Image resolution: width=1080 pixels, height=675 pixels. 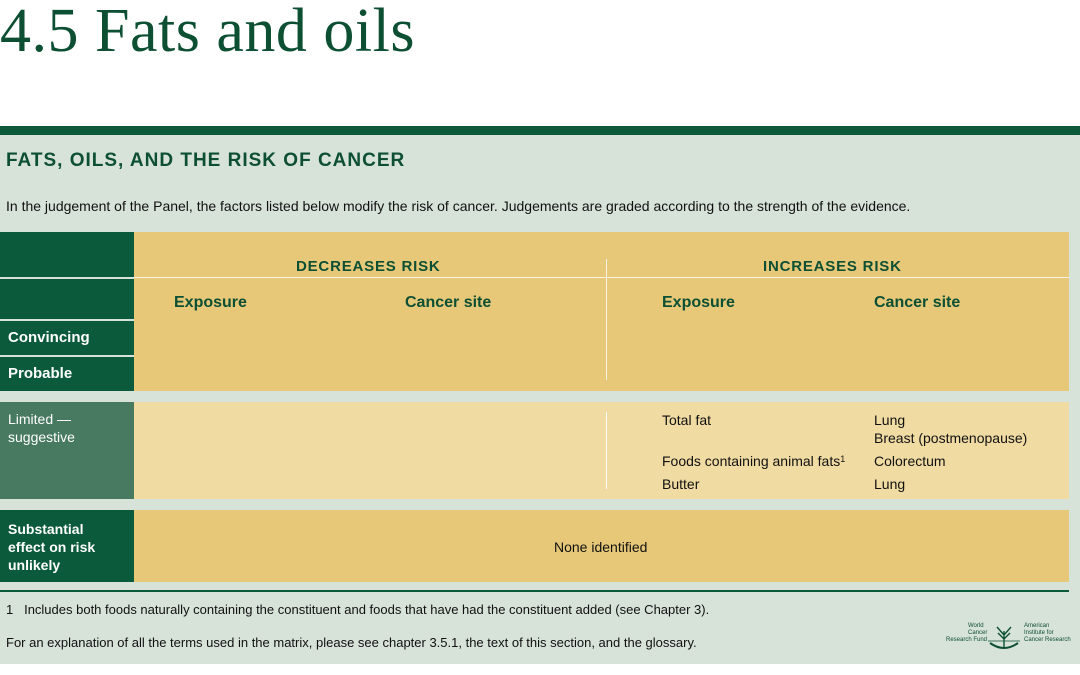 What do you see at coordinates (910, 461) in the screenshot?
I see `cancer-site-colorectum: Colorectum` at bounding box center [910, 461].